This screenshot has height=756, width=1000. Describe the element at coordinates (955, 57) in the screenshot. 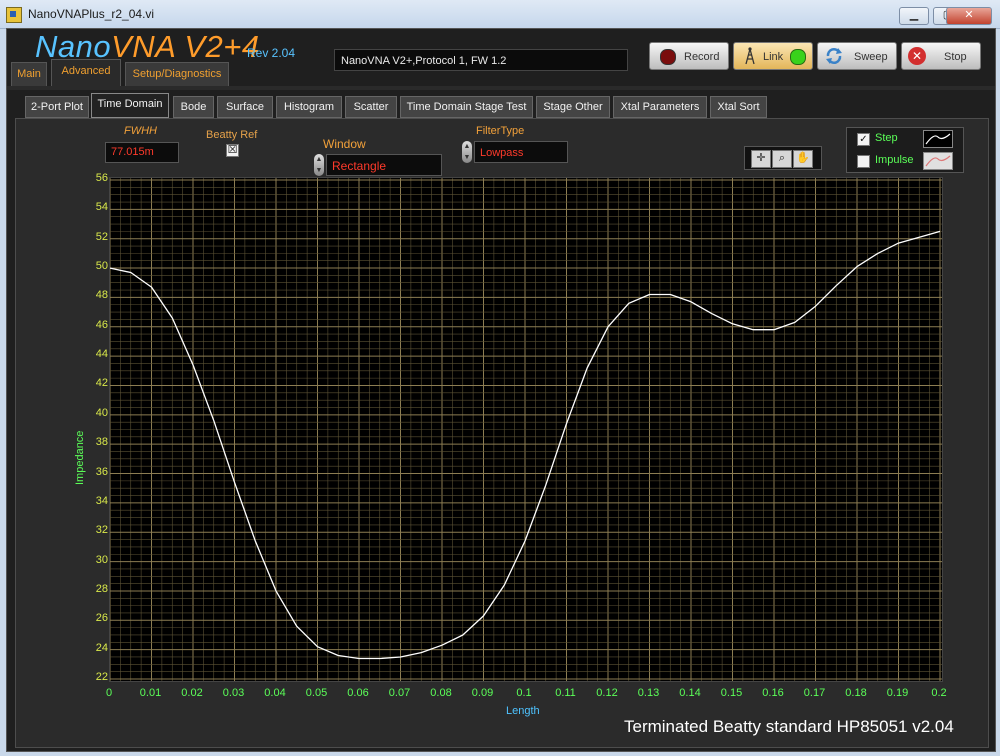

I see `stop-label: Stop` at that location.